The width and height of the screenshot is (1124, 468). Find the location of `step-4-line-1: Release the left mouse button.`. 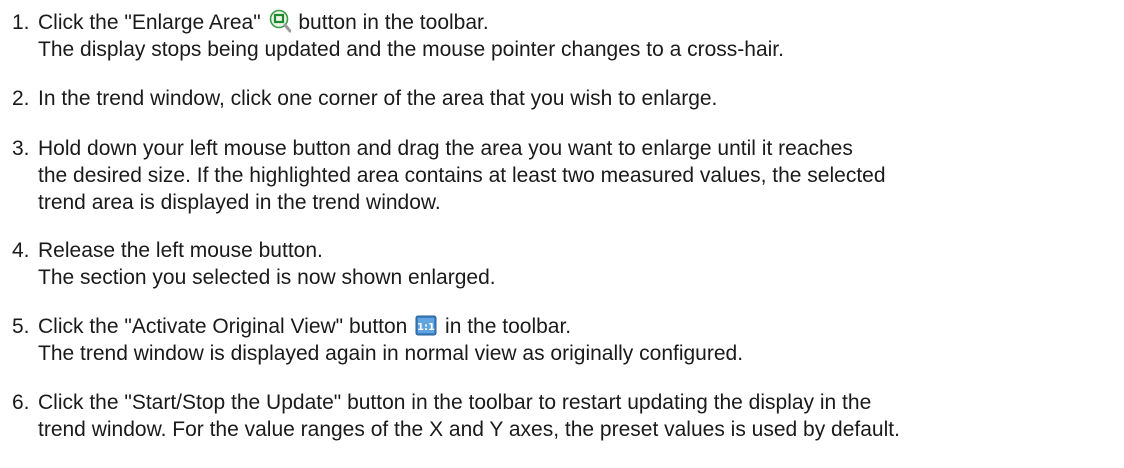

step-4-line-1: Release the left mouse button. is located at coordinates (180, 250).